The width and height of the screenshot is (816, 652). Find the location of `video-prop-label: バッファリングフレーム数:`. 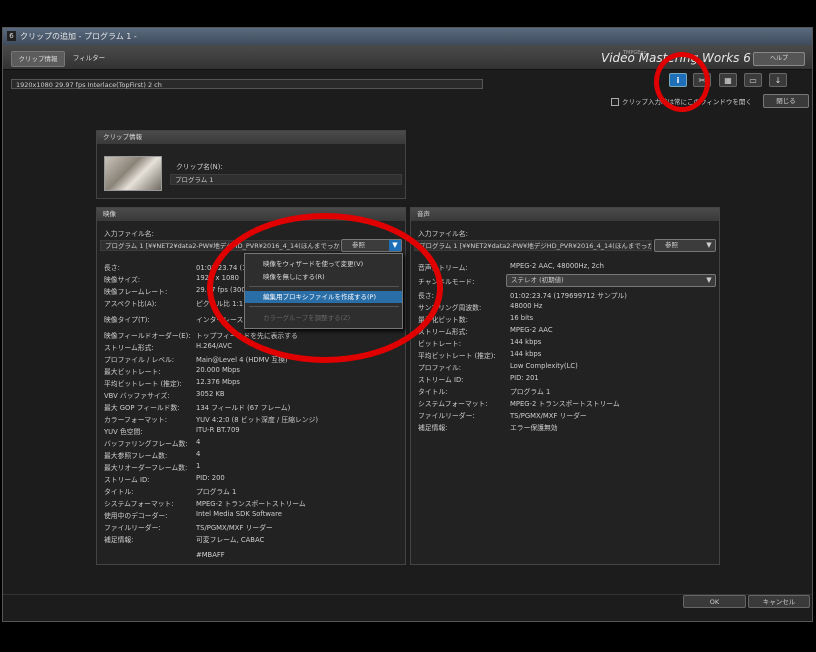

video-prop-label: バッファリングフレーム数: is located at coordinates (146, 444).